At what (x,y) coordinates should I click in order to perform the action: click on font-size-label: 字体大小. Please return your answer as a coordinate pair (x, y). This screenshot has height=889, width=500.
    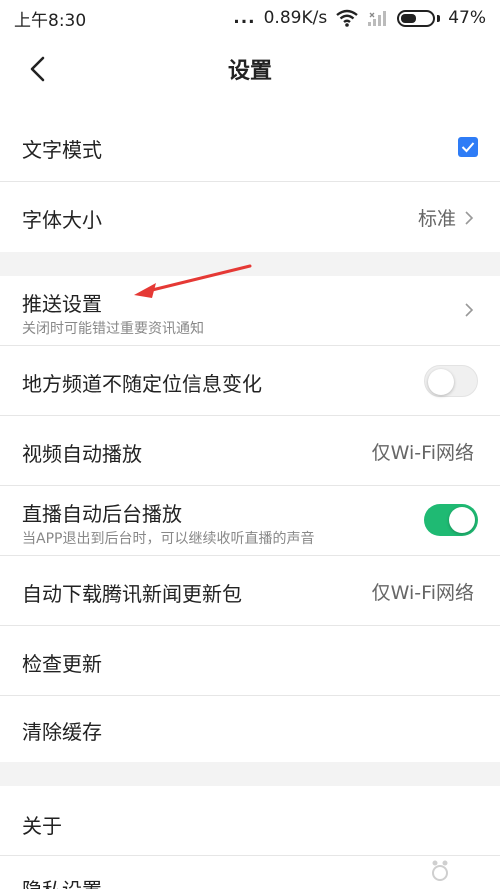
    Looking at the image, I should click on (62, 220).